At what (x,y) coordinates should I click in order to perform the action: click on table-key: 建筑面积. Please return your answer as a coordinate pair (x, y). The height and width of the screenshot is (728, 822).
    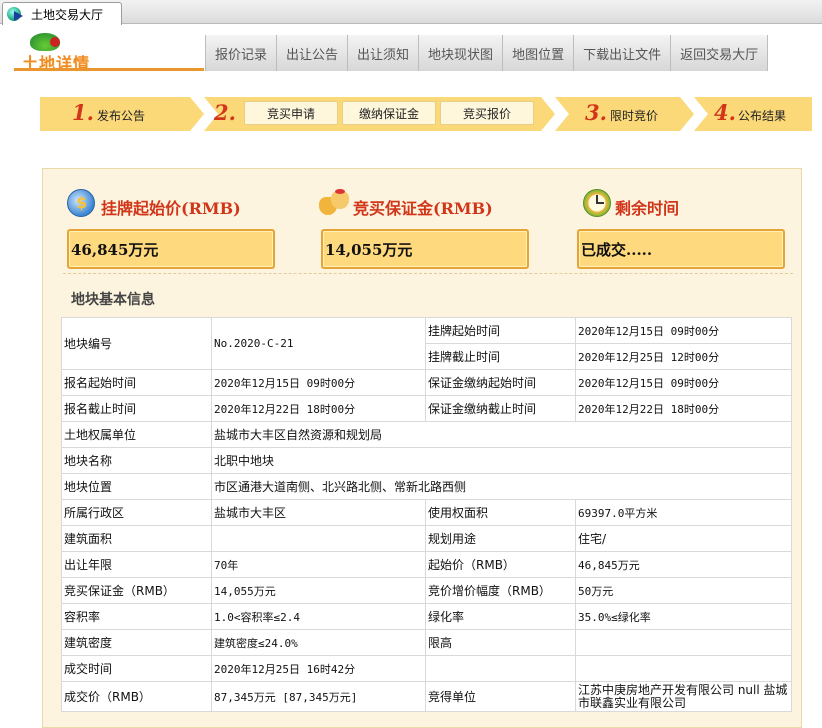
    Looking at the image, I should click on (136, 538).